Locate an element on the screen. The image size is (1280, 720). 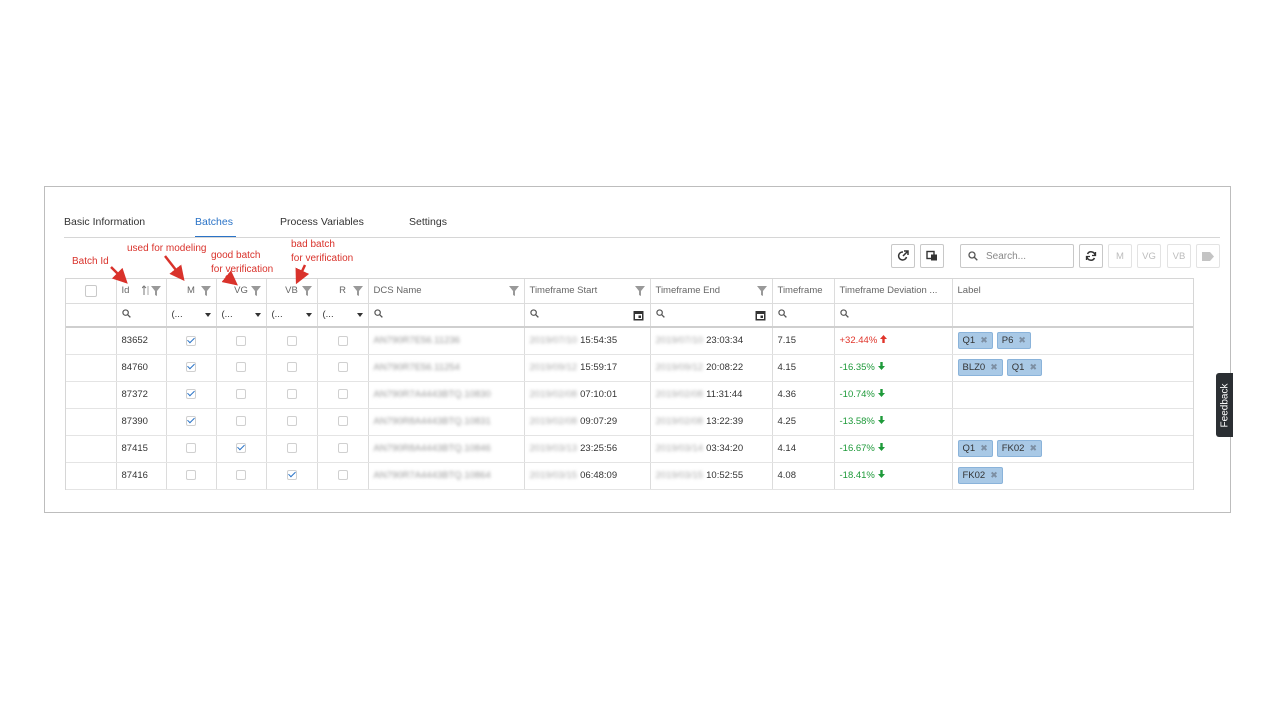
calendar-icon is located at coordinates (760, 315).